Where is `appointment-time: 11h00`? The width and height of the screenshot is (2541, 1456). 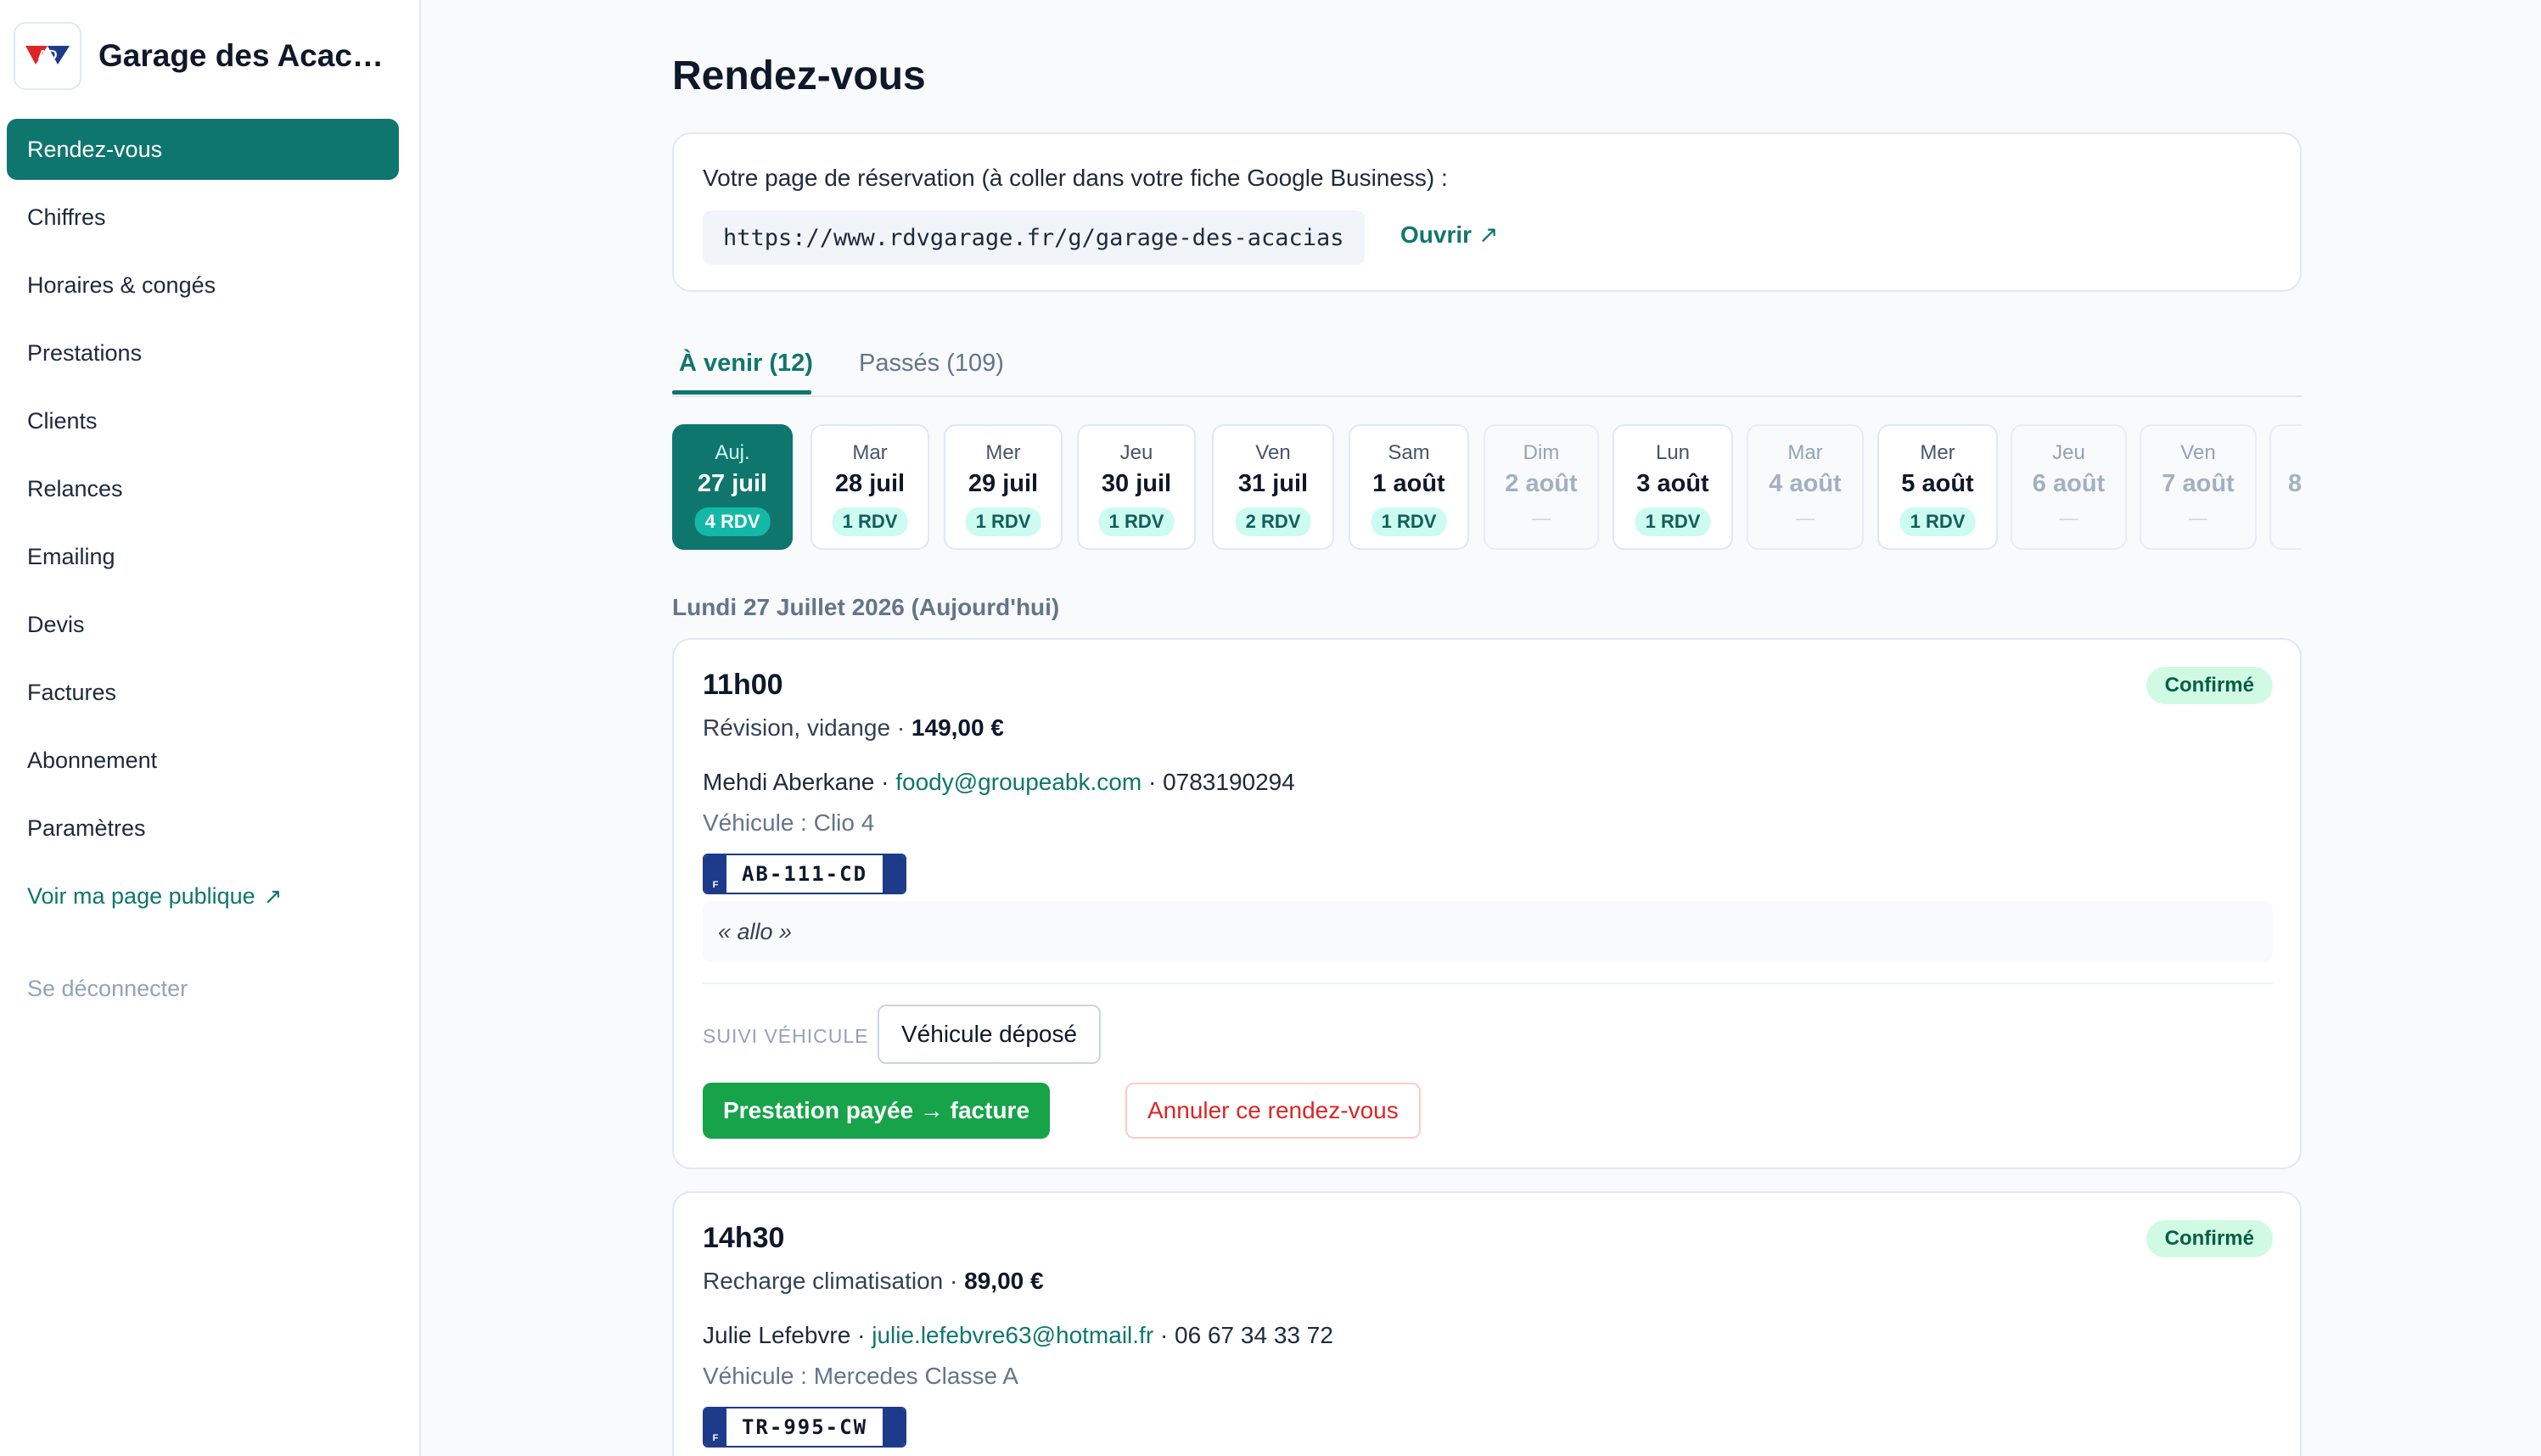 appointment-time: 11h00 is located at coordinates (743, 685).